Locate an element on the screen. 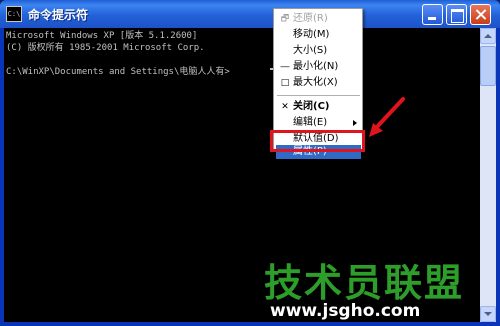 The image size is (500, 326). close-icon: ✕ is located at coordinates (285, 107).